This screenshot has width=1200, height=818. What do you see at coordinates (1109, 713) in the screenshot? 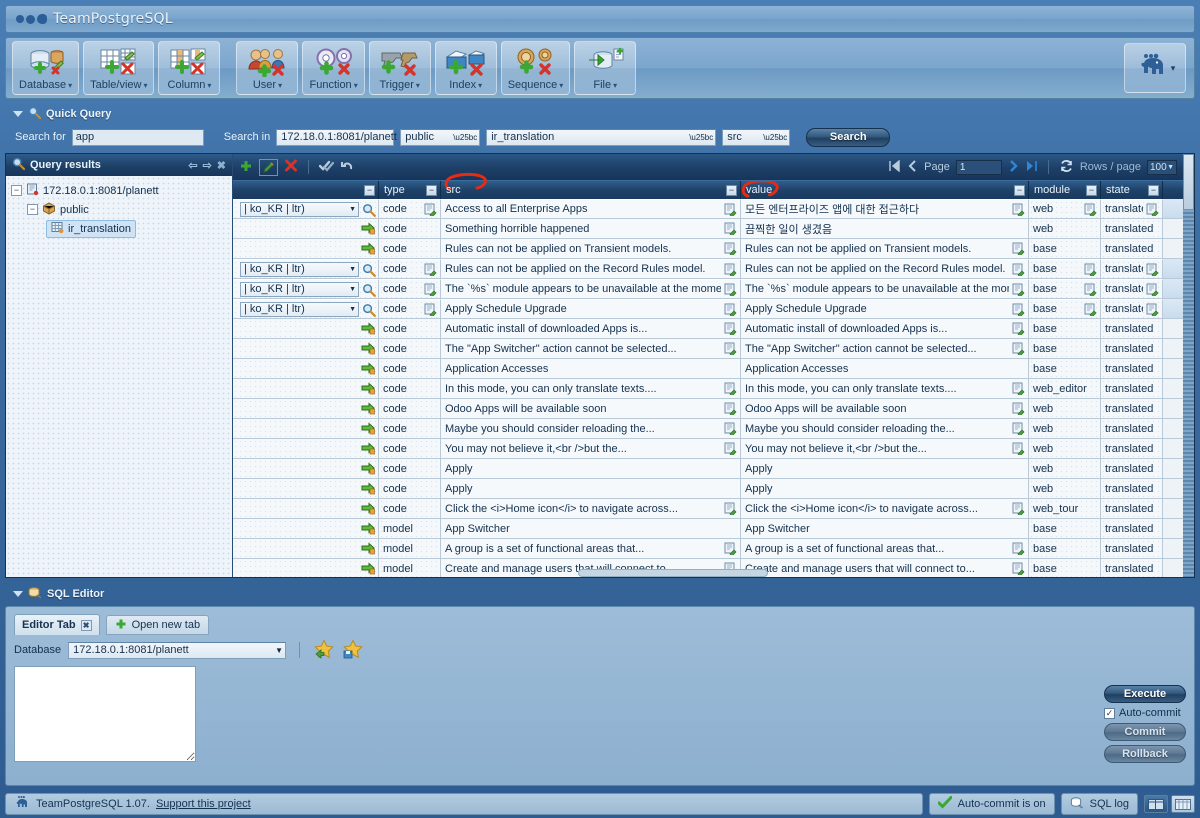
I see `auto-commit-checkbox: ✓` at bounding box center [1109, 713].